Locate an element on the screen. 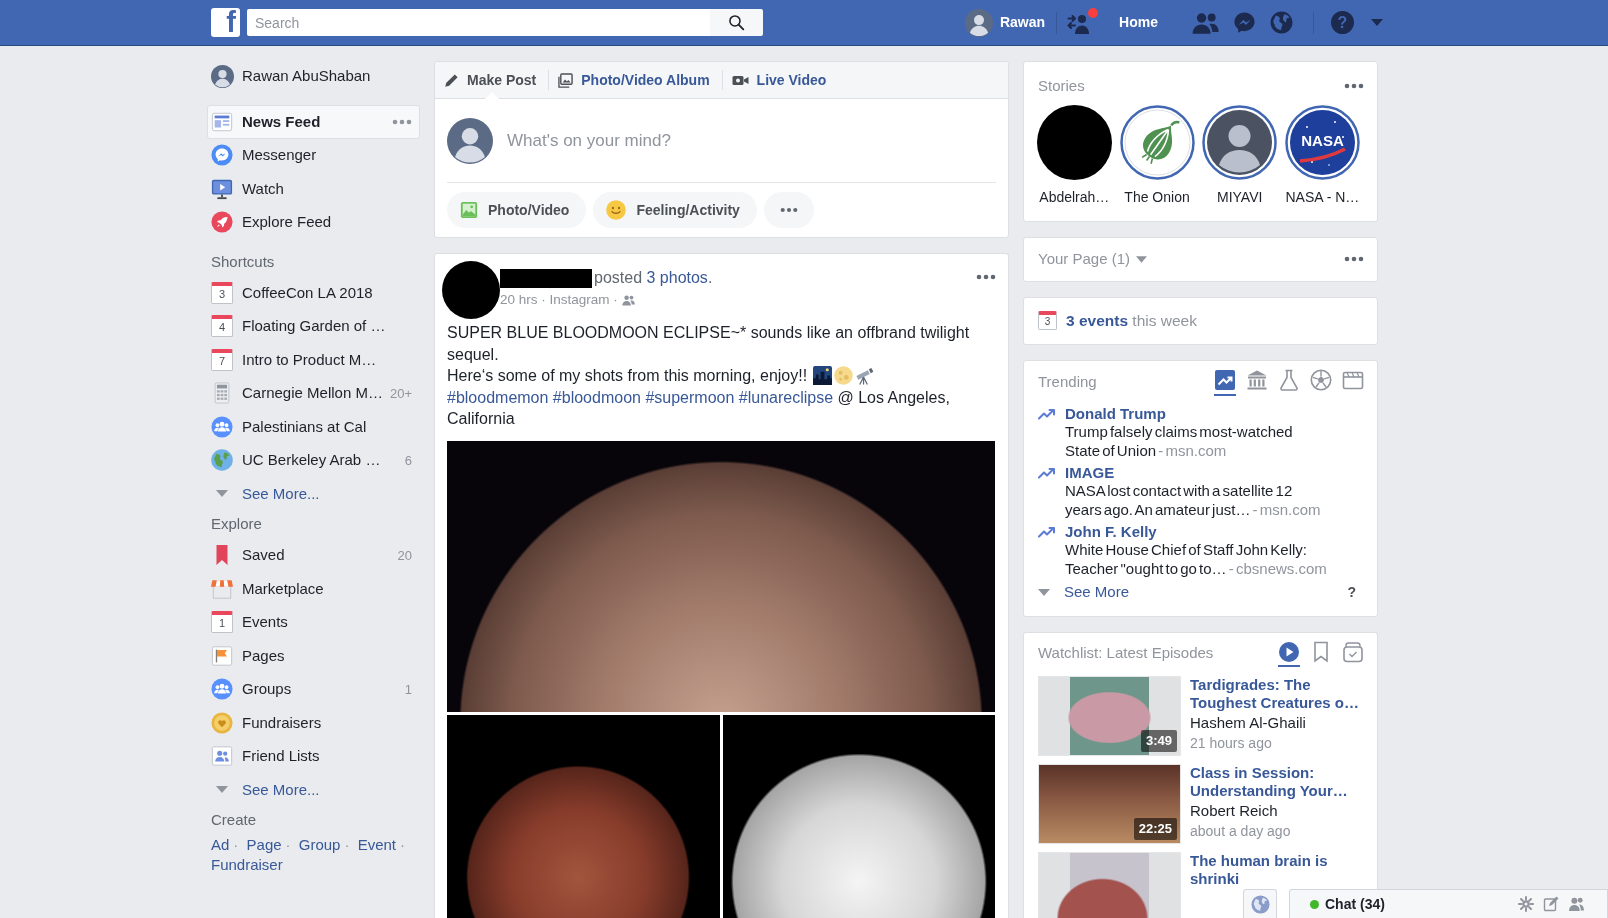 The height and width of the screenshot is (918, 1608). friends-icon is located at coordinates (1205, 22).